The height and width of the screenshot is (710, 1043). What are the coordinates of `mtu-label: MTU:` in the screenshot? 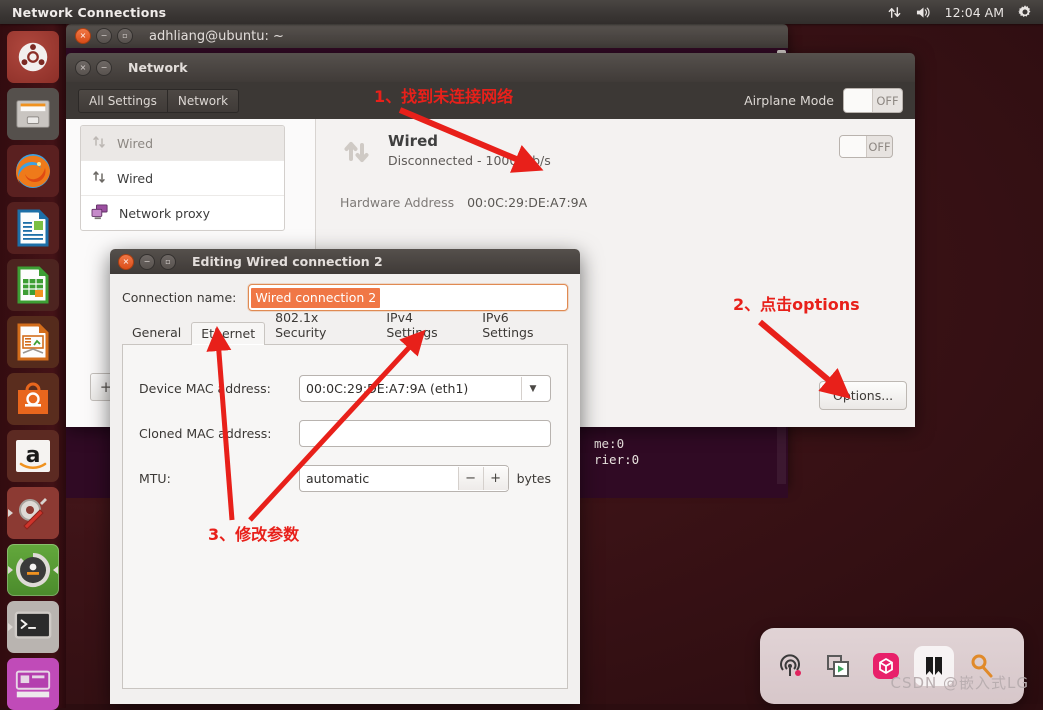 It's located at (155, 478).